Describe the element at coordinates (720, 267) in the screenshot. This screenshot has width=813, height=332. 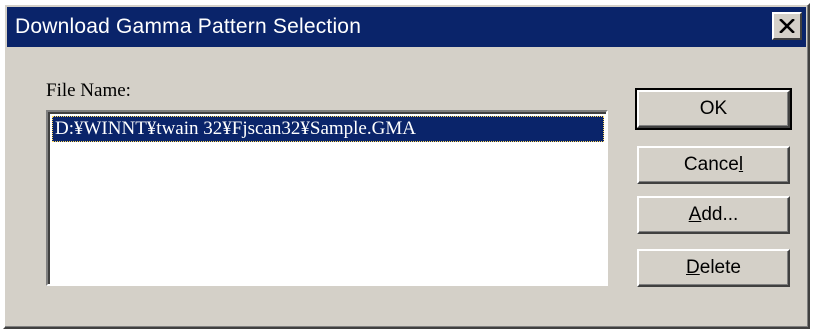
I see `delete-label-text: elete` at that location.